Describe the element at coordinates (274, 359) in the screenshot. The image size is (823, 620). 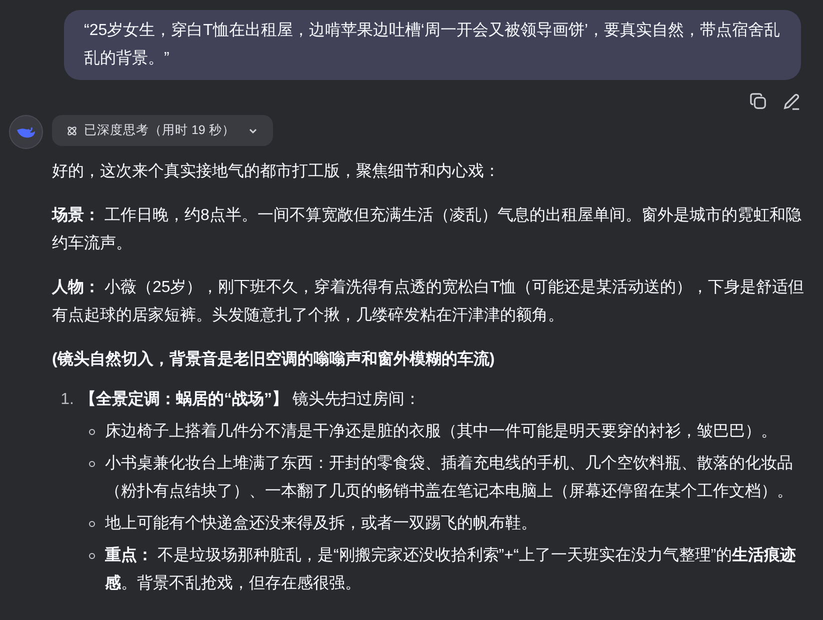
I see `scene-note: (镜头自然切入，背景音是老旧空调的嗡嗡声和窗外模糊的车流)` at that location.